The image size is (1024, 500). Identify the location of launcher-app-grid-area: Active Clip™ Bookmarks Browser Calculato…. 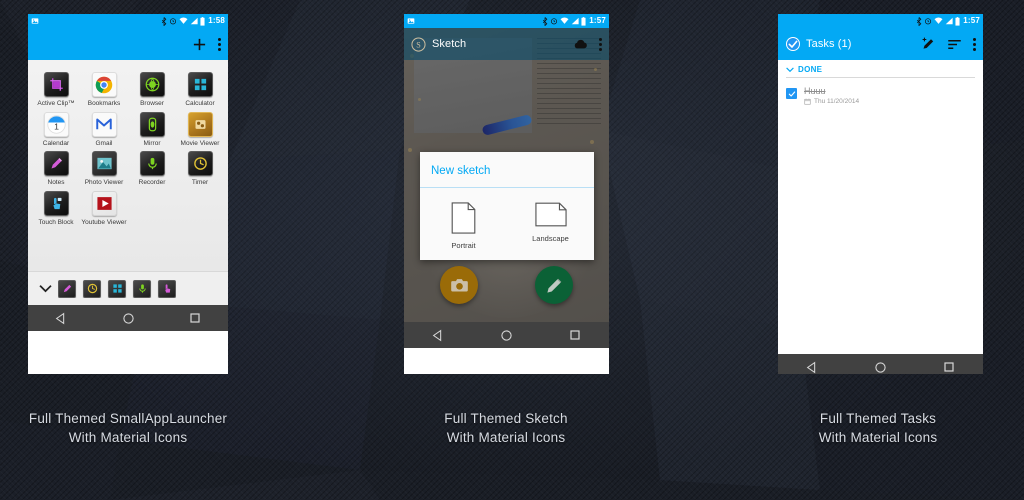
(128, 182).